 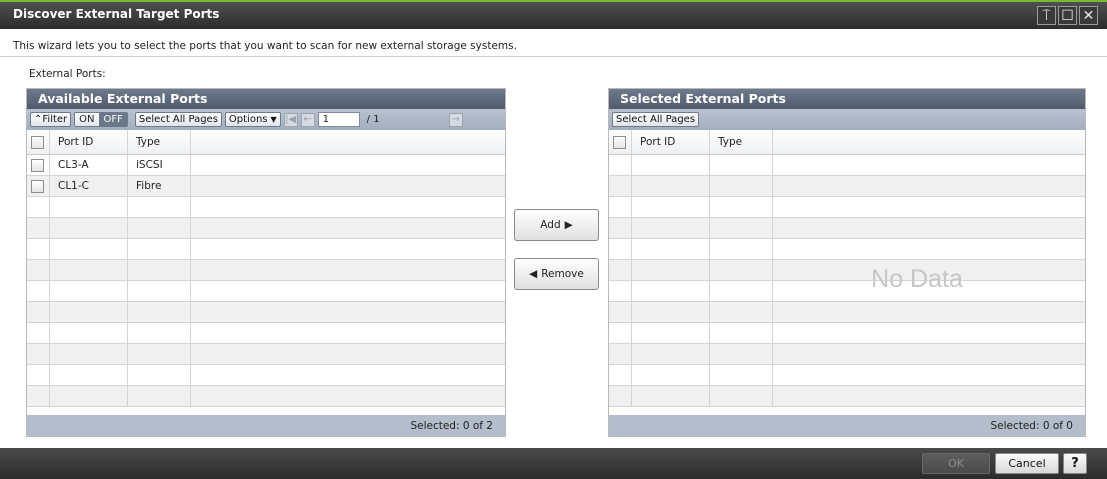 I want to click on table-row: CL3-A iSCSI, so click(x=266, y=165).